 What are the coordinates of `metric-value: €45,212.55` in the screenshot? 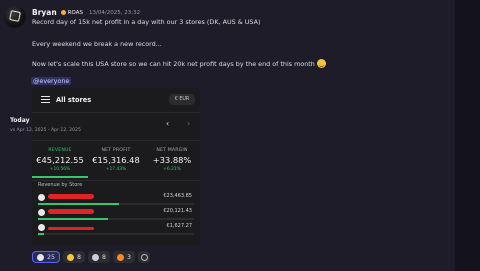 It's located at (60, 160).